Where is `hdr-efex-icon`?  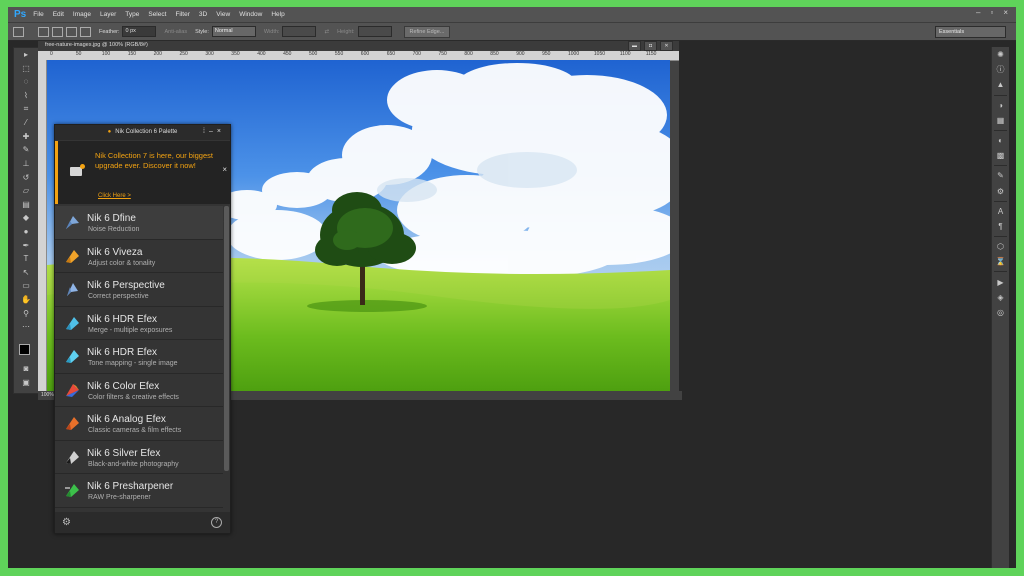 hdr-efex-icon is located at coordinates (72, 356).